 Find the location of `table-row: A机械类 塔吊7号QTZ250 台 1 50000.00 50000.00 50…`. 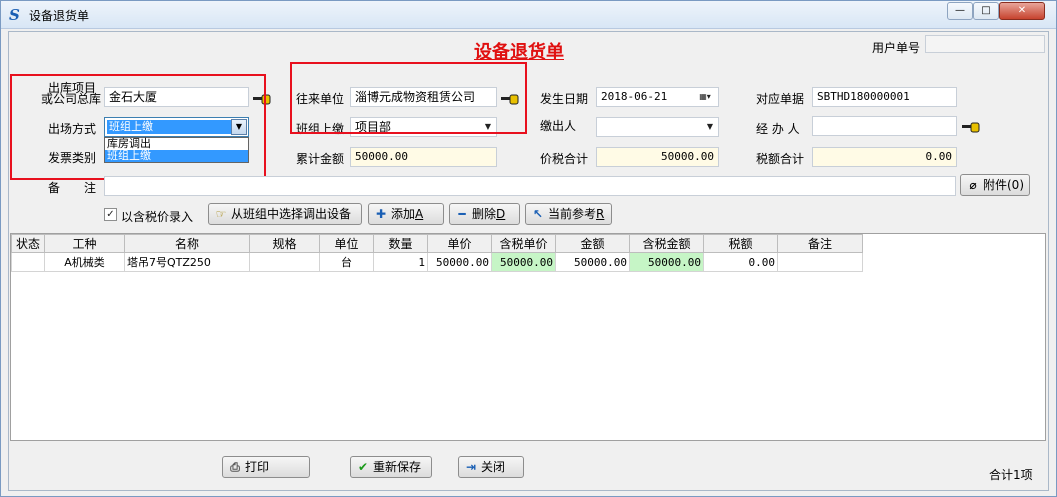

table-row: A机械类 塔吊7号QTZ250 台 1 50000.00 50000.00 50… is located at coordinates (437, 262).